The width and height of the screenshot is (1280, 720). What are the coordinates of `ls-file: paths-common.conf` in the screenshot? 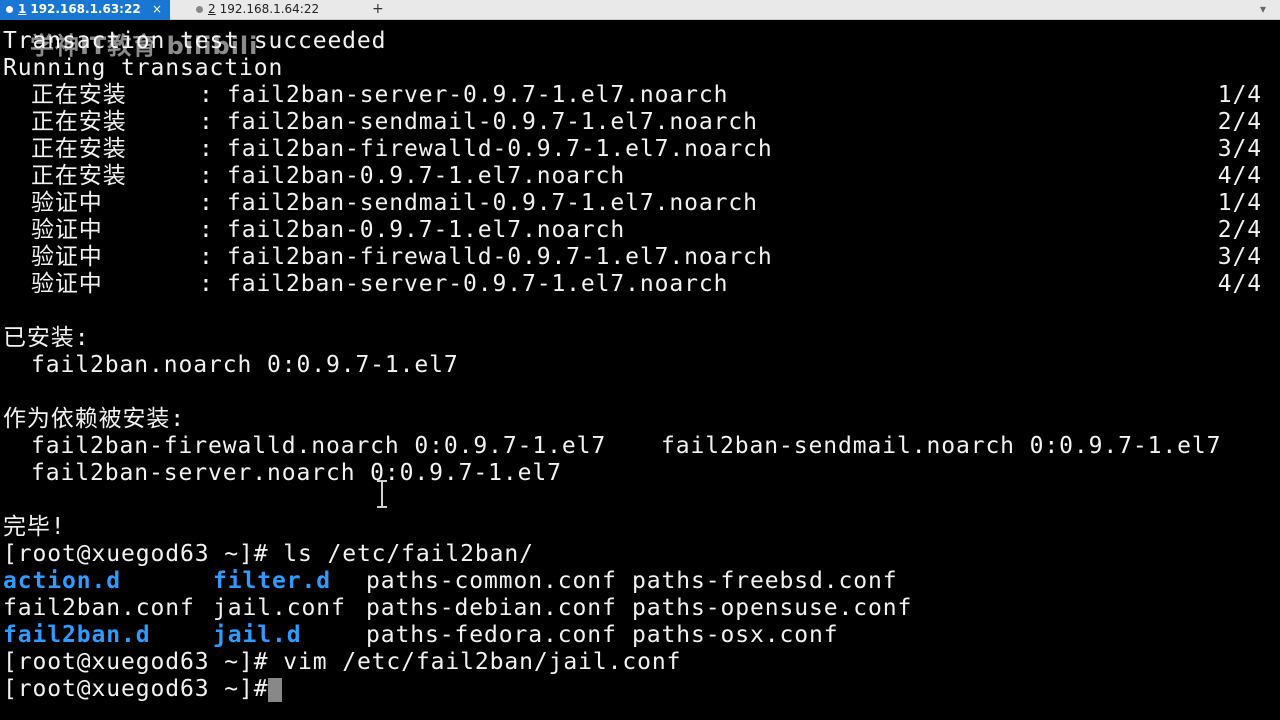 It's located at (491, 581).